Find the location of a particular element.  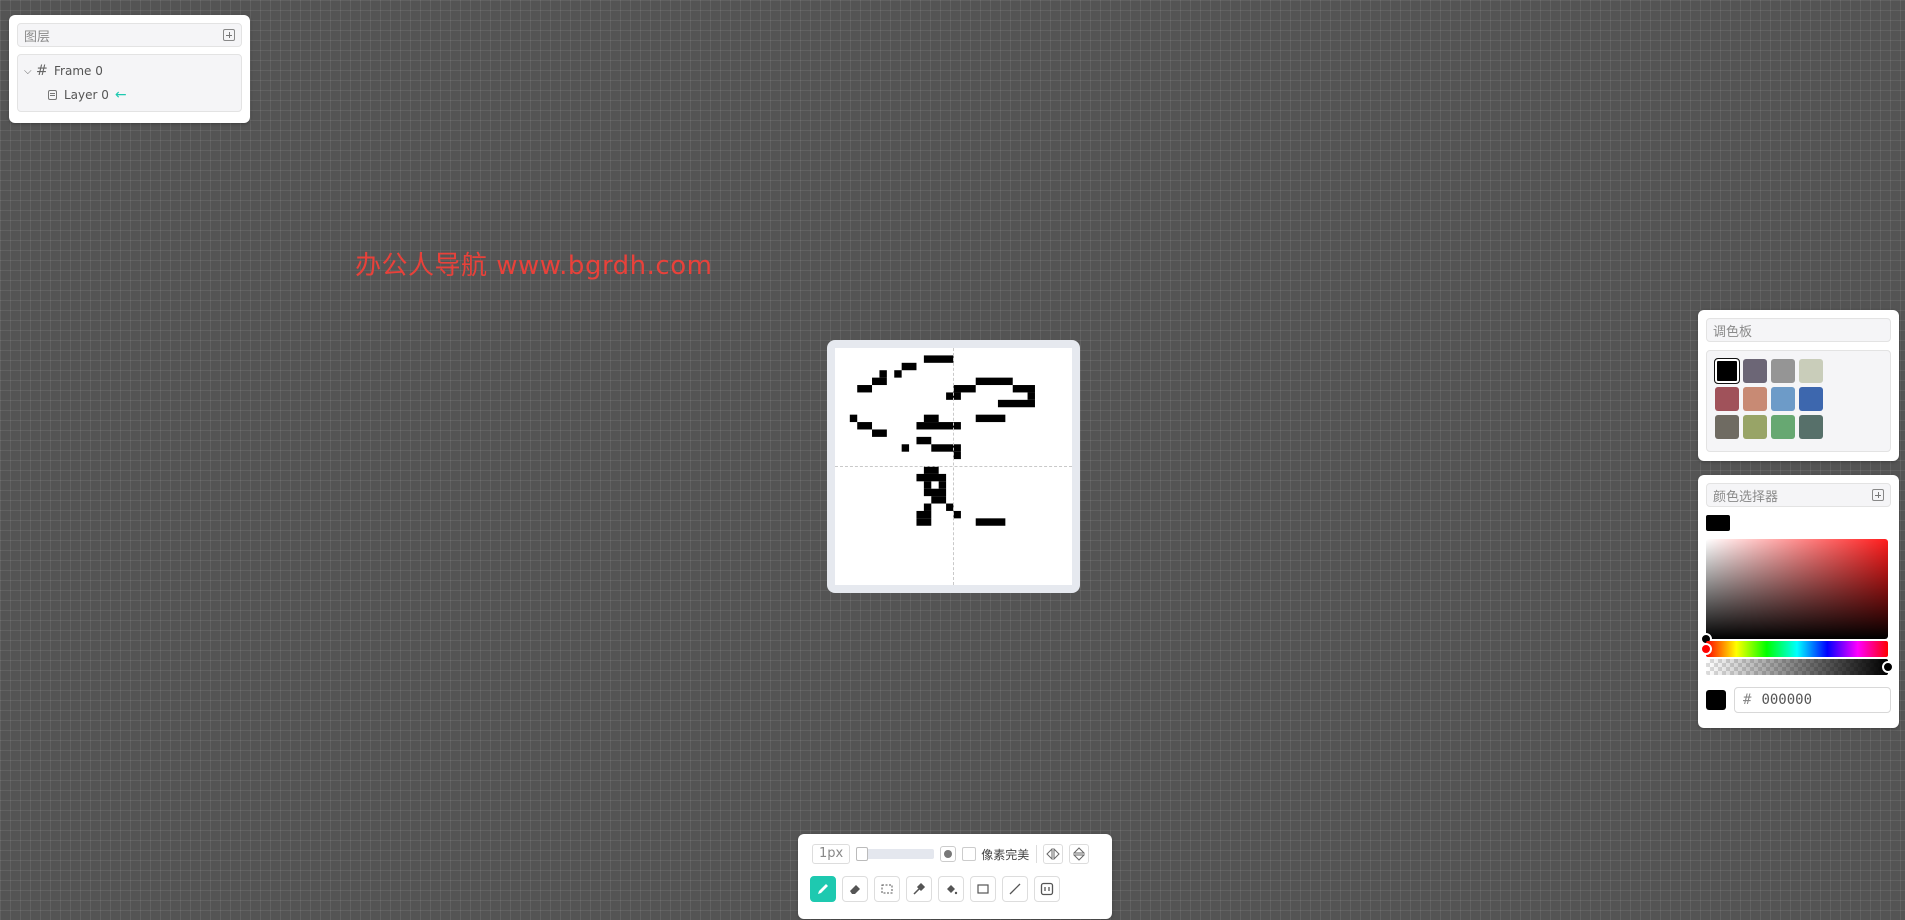

line-icon is located at coordinates (1015, 889).